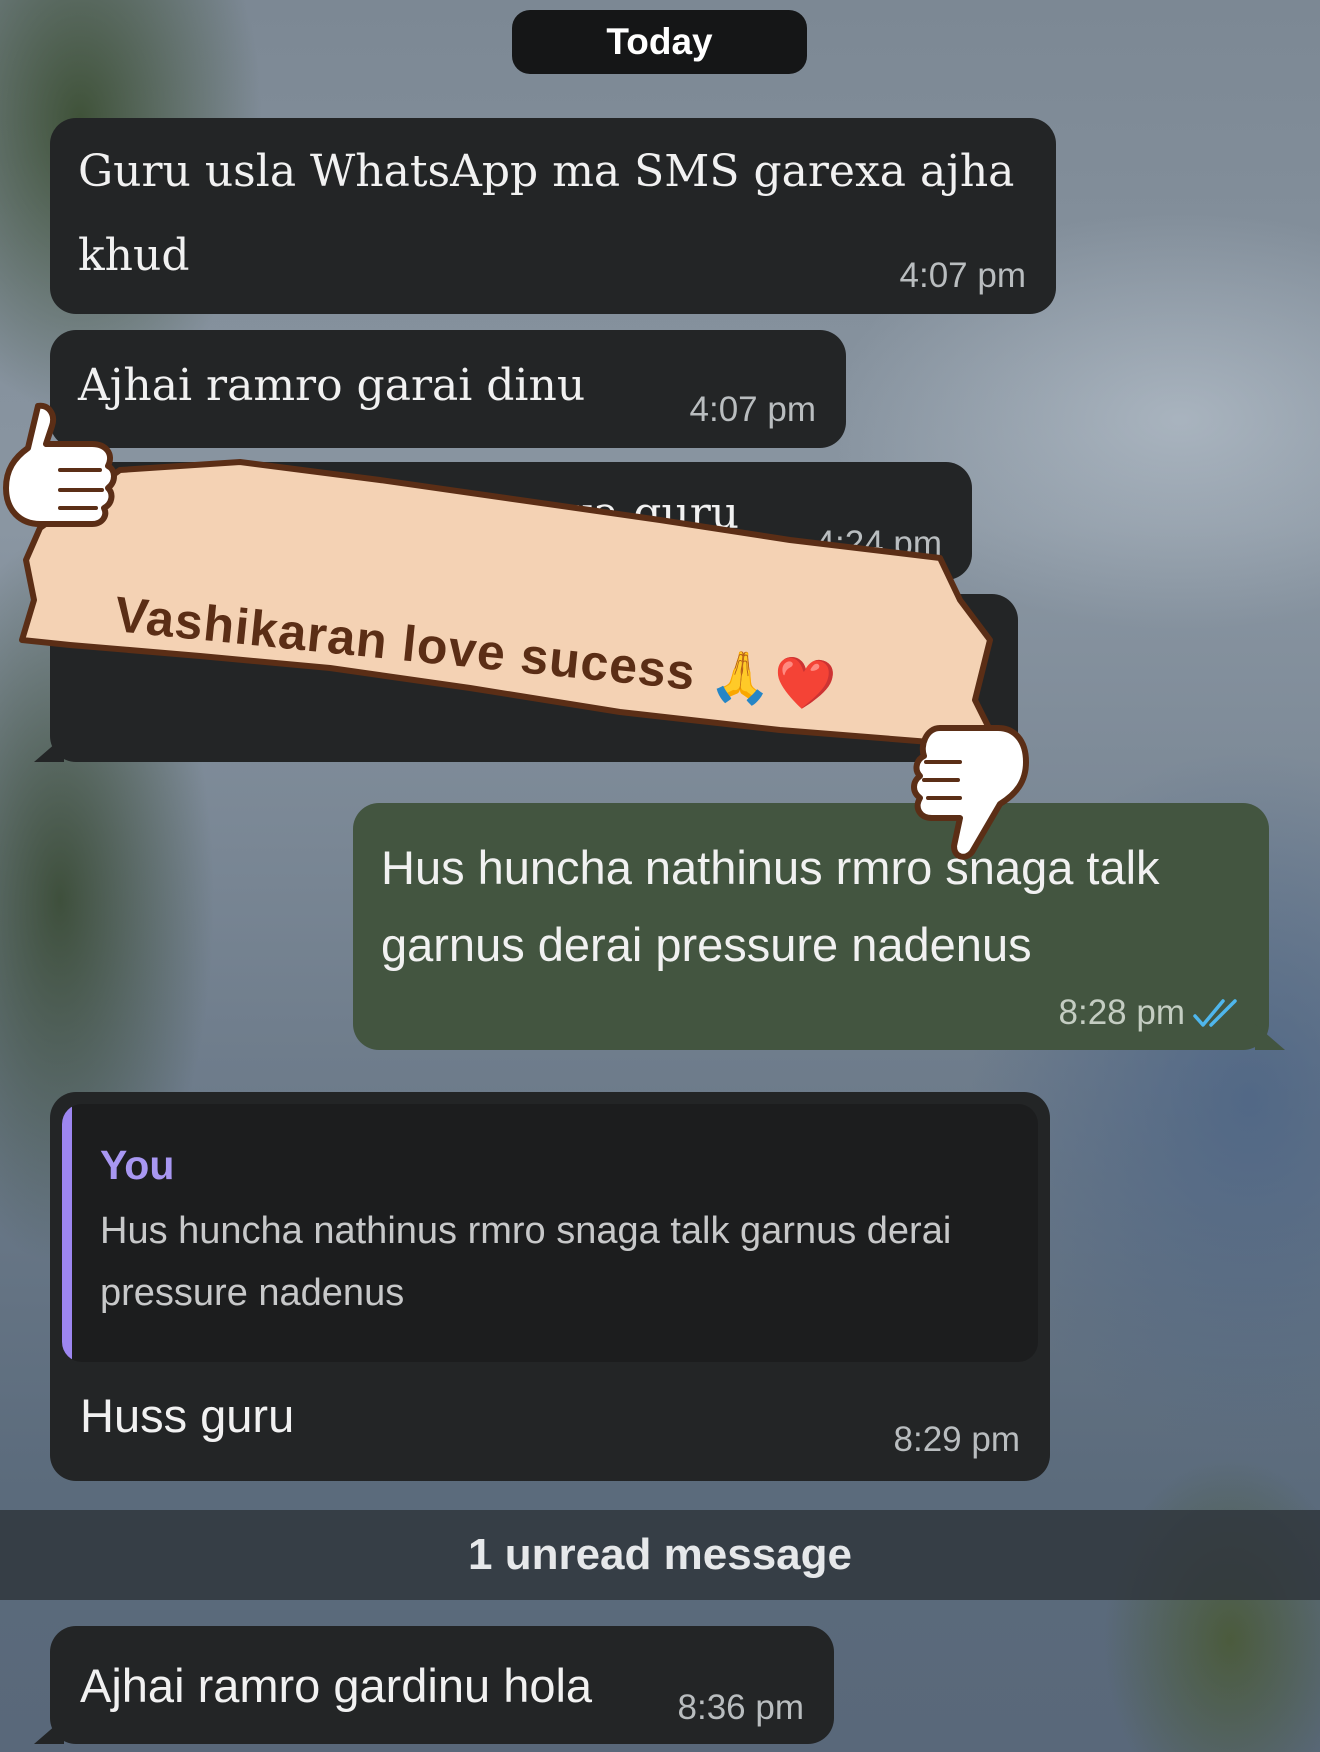 This screenshot has width=1320, height=1752. I want to click on unread-divider: 1 unread message, so click(660, 1555).